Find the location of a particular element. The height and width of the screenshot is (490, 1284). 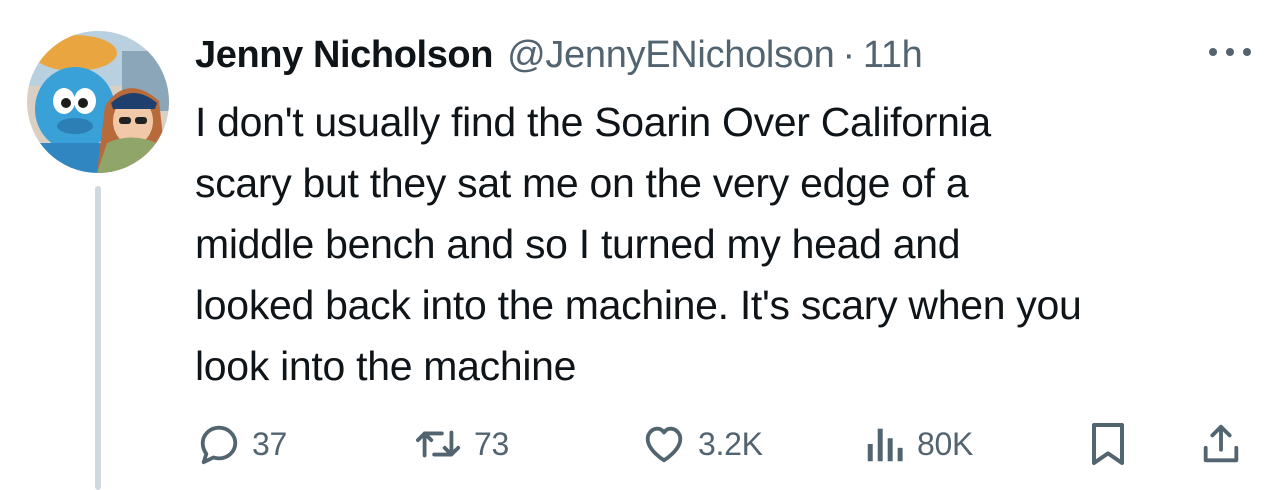

share-button is located at coordinates (1221, 444).